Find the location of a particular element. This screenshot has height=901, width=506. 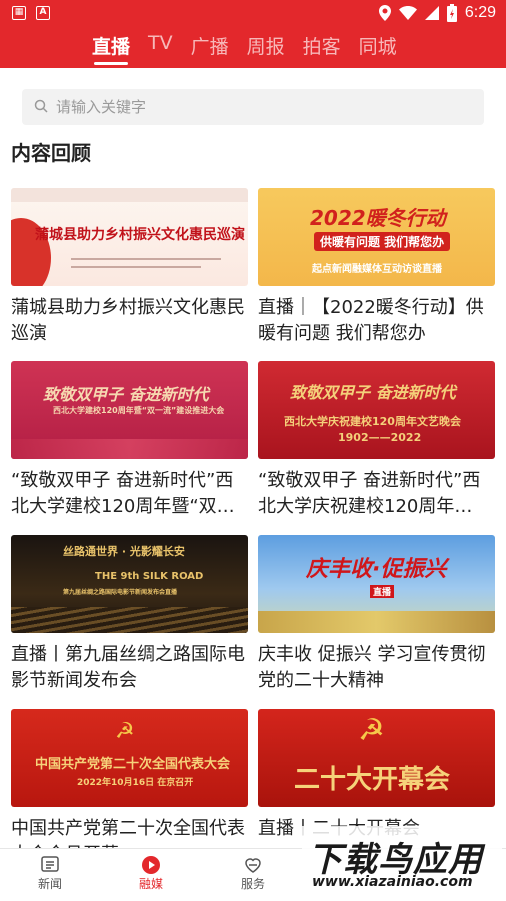

tab-live: 直播 is located at coordinates (111, 48).